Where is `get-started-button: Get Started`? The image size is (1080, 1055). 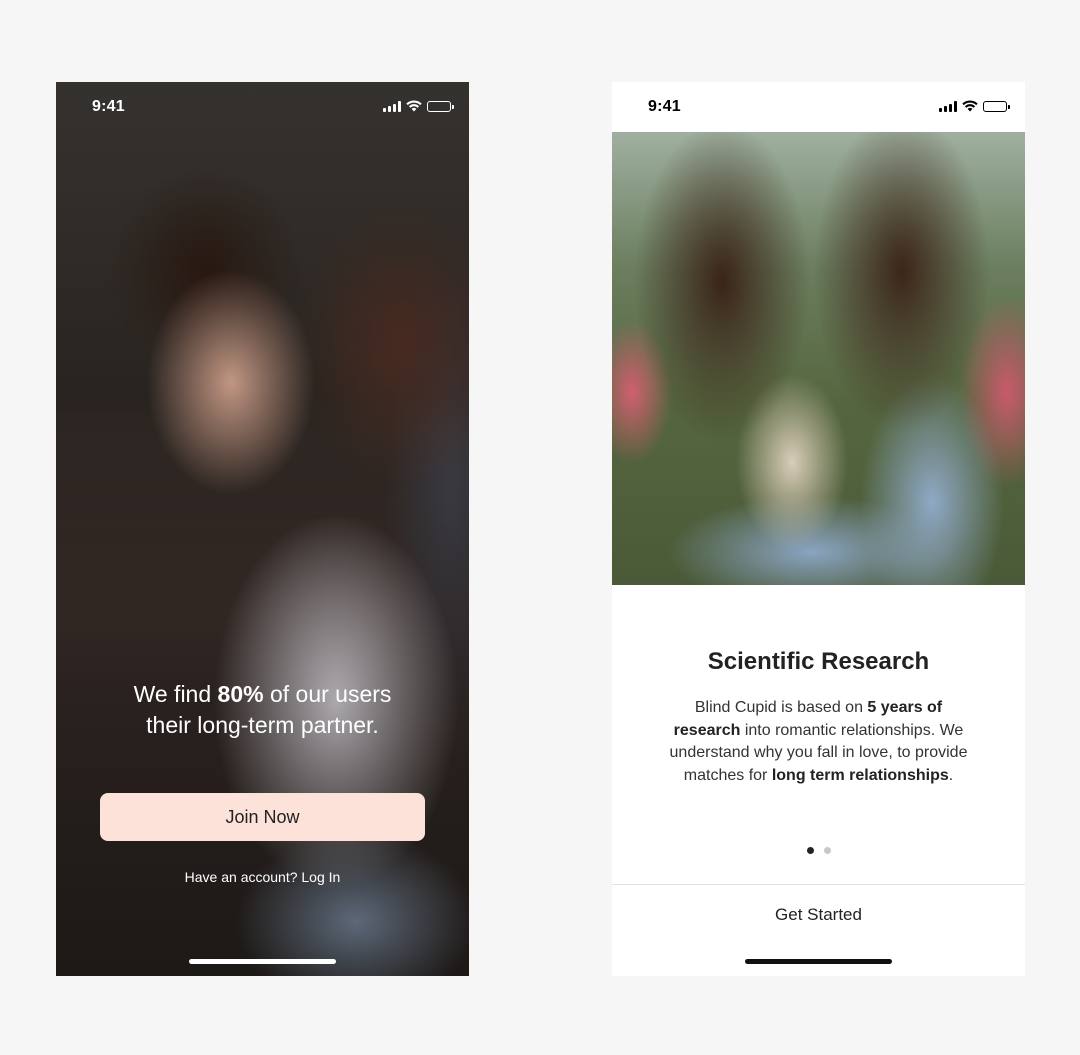 get-started-button: Get Started is located at coordinates (818, 915).